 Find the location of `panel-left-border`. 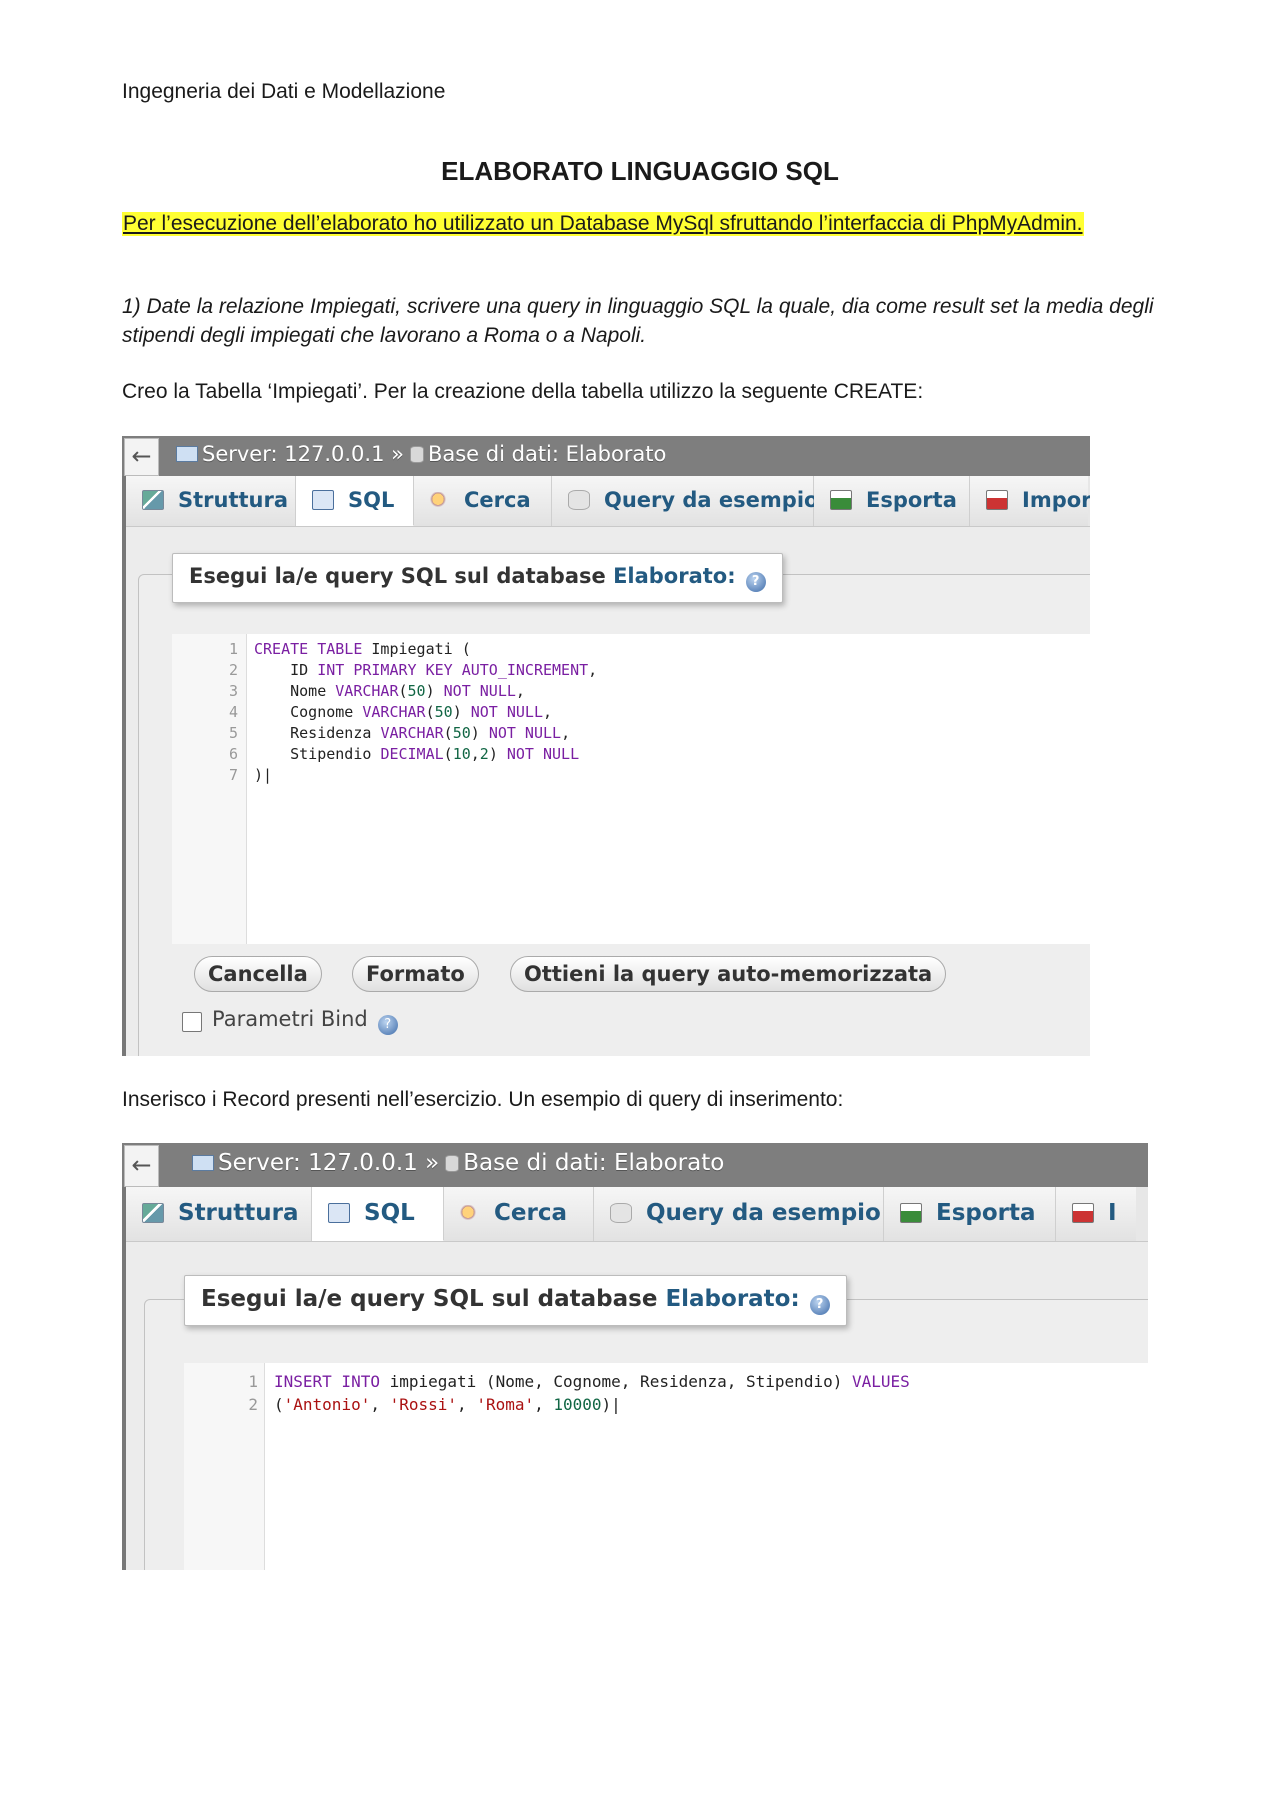

panel-left-border is located at coordinates (124, 746).